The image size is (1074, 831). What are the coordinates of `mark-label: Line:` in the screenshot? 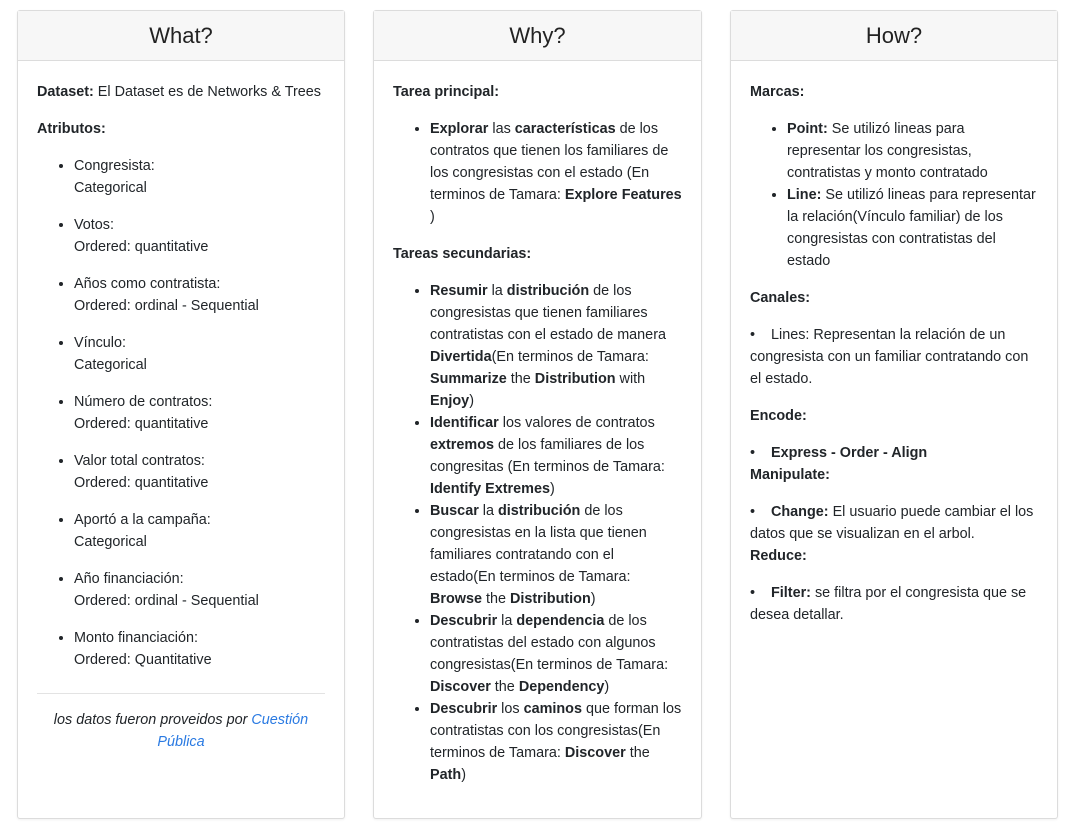 It's located at (804, 195).